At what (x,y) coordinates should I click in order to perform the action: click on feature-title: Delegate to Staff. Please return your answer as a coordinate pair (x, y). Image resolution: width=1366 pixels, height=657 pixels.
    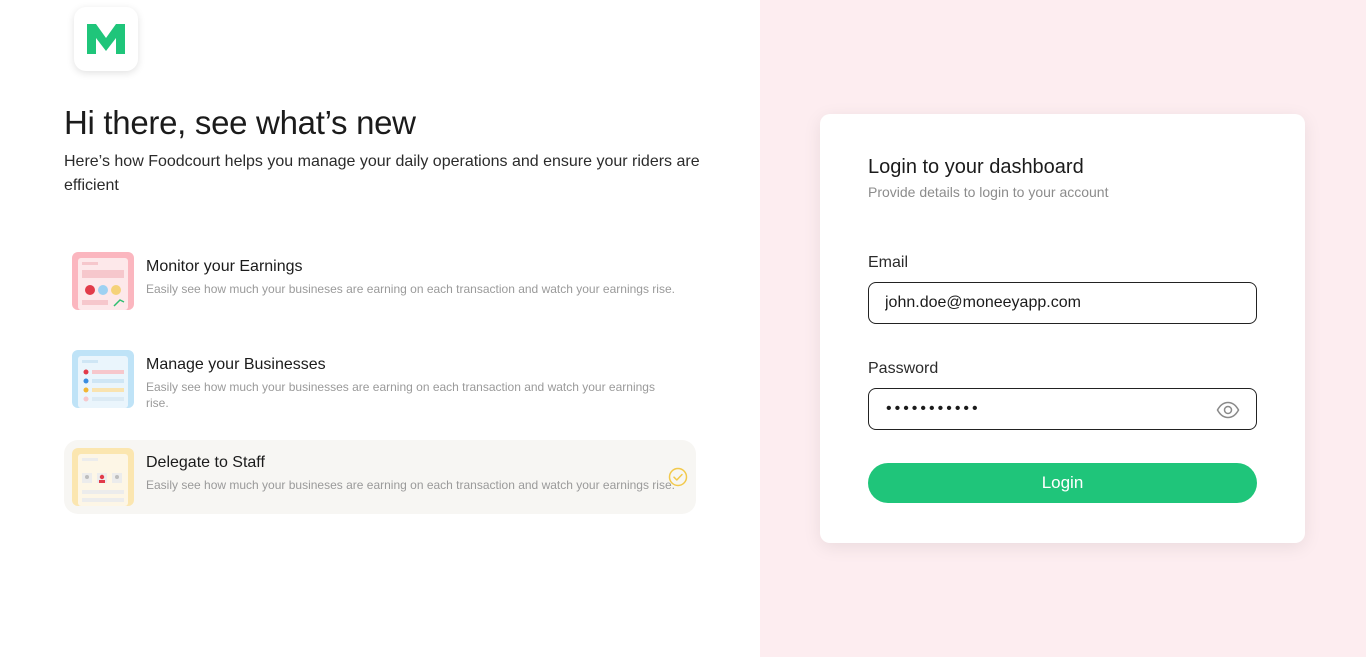
    Looking at the image, I should click on (205, 462).